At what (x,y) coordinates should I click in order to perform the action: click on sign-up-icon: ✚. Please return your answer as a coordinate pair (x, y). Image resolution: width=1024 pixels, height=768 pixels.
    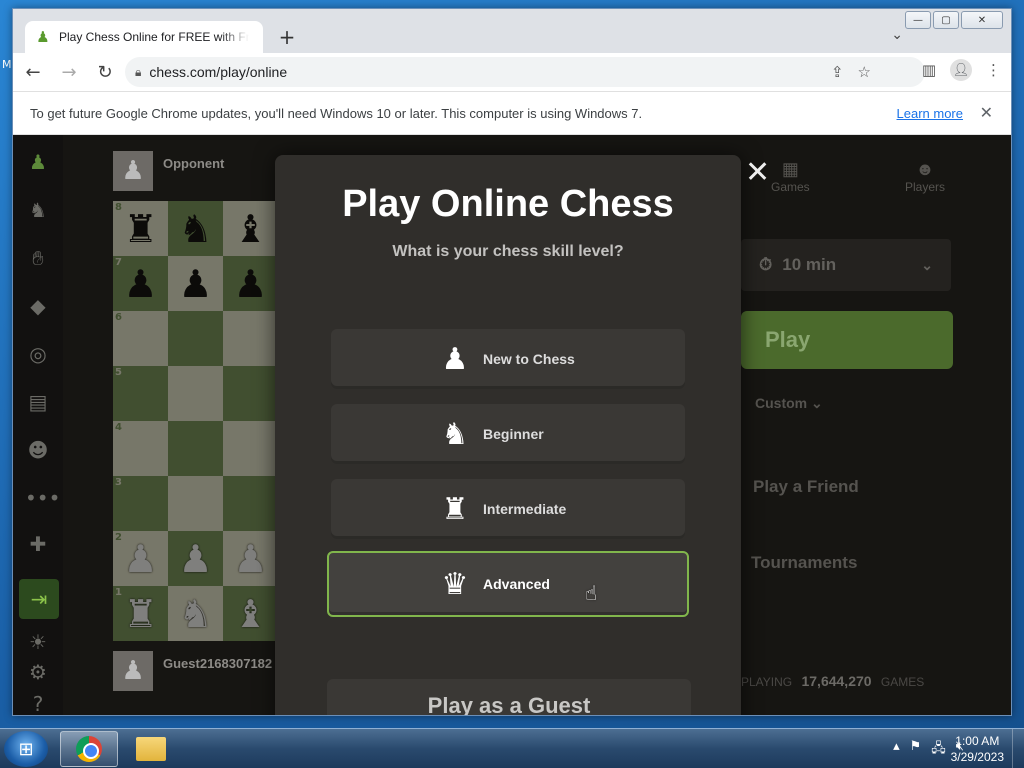
    Looking at the image, I should click on (38, 544).